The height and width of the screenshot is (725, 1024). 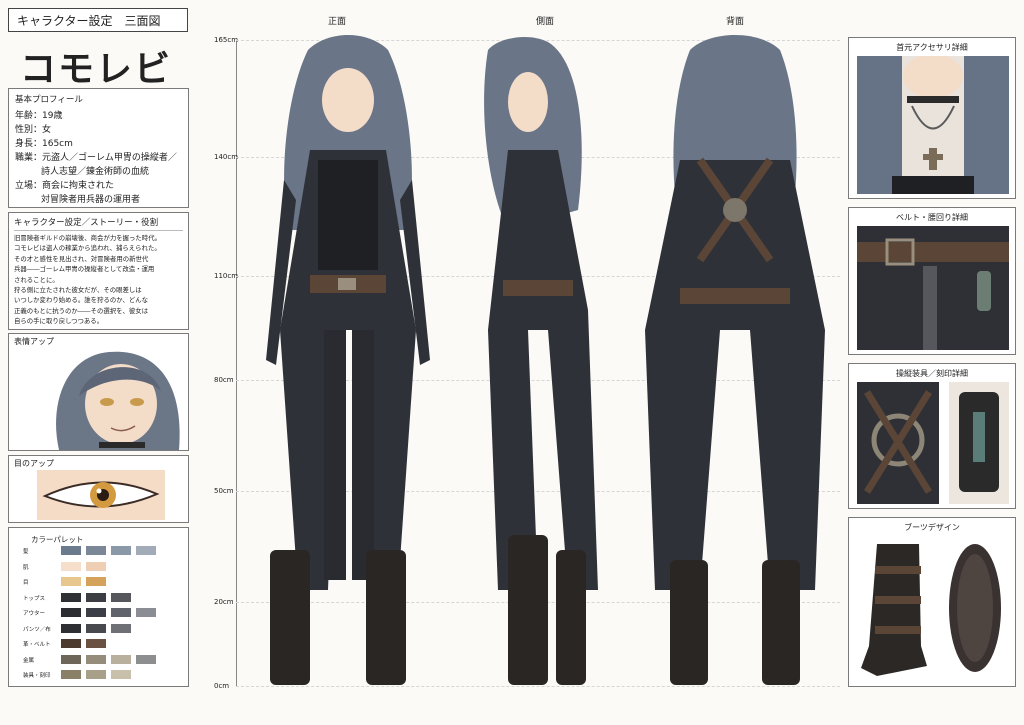 I want to click on sheet-title: キャラクター設定 三面図, so click(x=98, y=20).